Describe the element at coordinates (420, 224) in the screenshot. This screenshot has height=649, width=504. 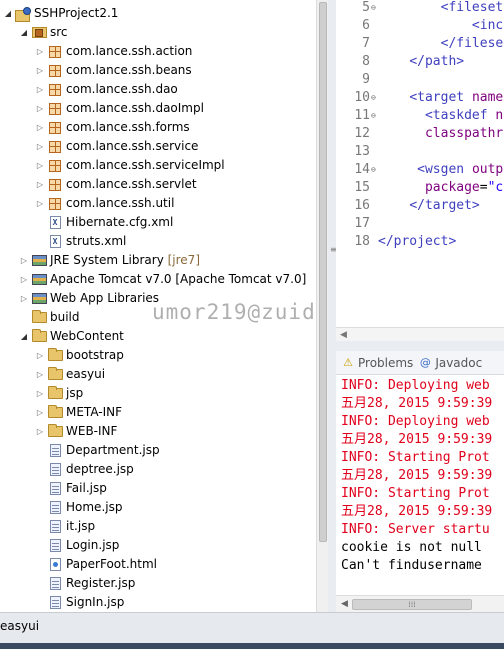
I see `editor-line: 17` at that location.